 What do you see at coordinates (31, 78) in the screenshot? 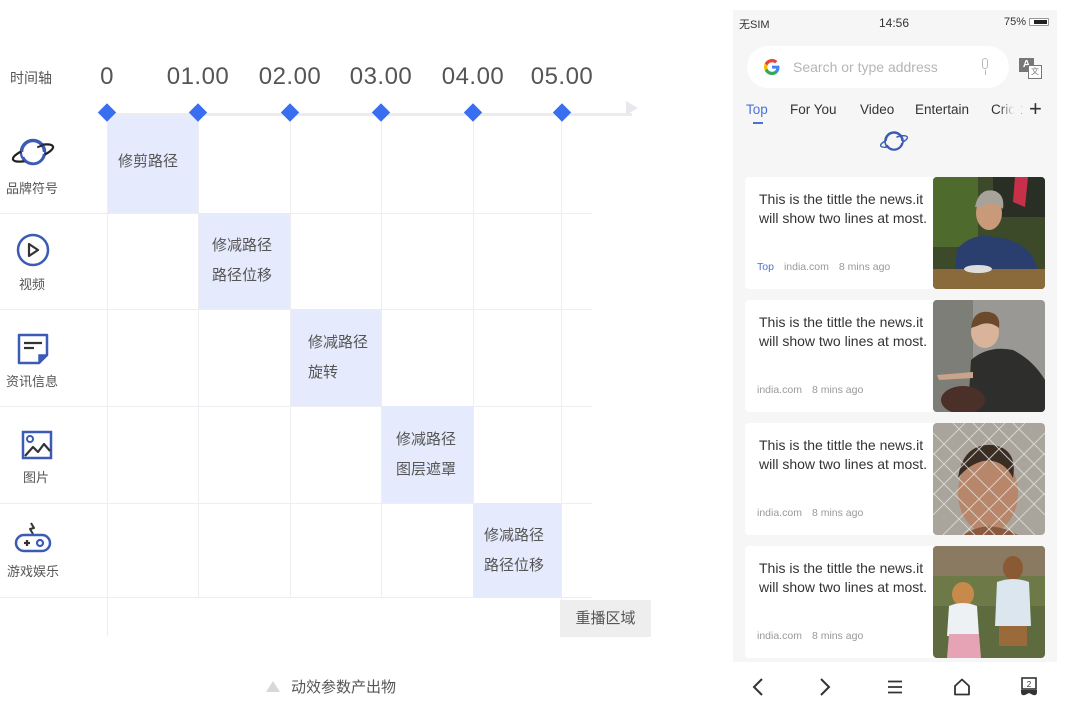
I see `axis-label: 时间轴` at bounding box center [31, 78].